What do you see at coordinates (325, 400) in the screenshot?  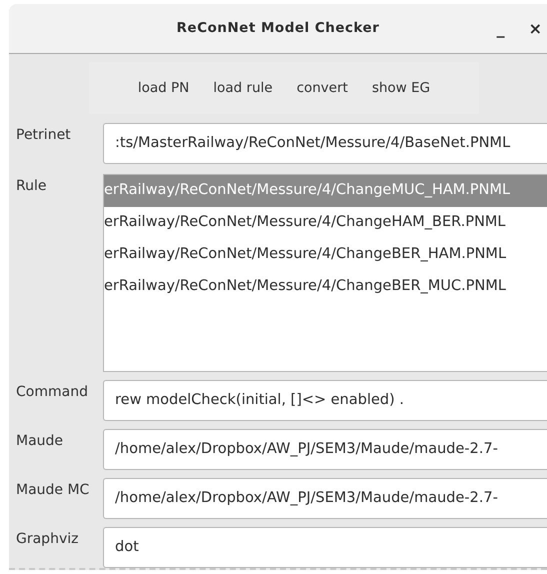 I see `input-field: rew modelCheck(initial, []<> enabled) .` at bounding box center [325, 400].